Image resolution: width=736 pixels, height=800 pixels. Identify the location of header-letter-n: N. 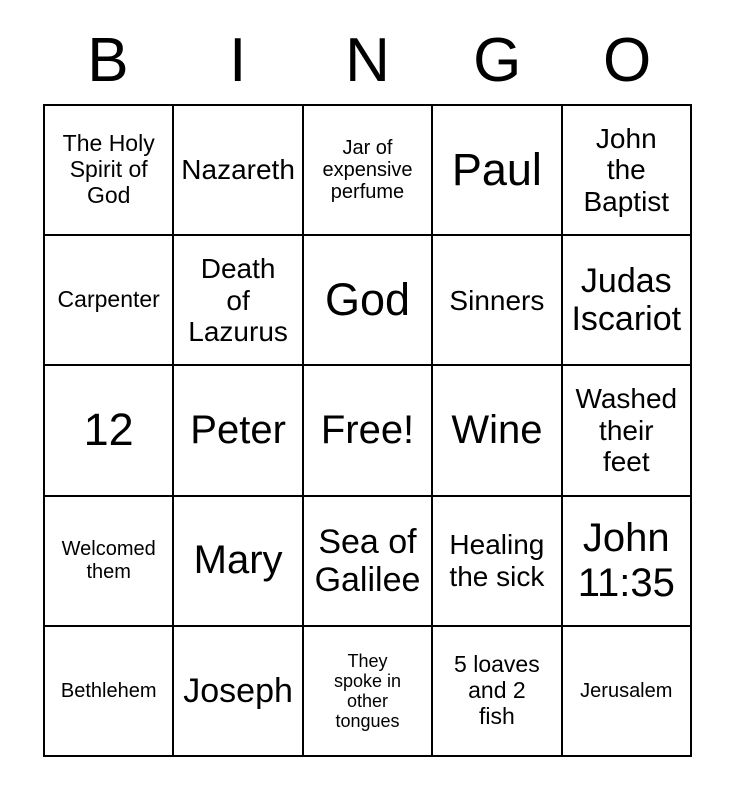
(367, 60).